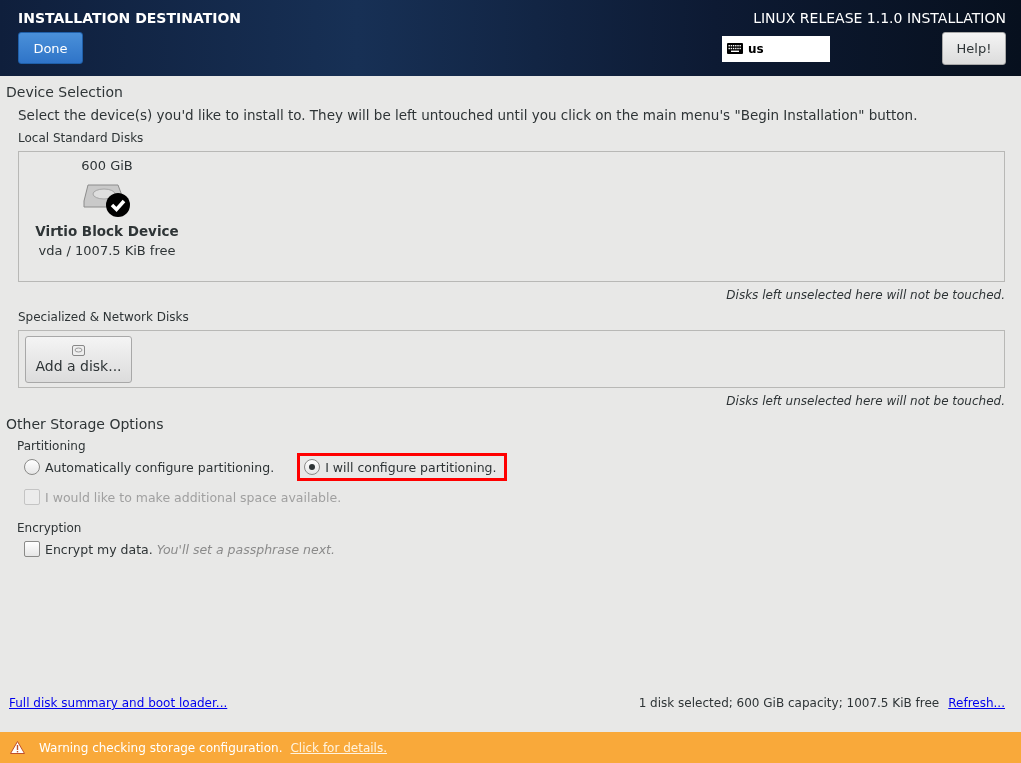 This screenshot has width=1021, height=763. What do you see at coordinates (879, 18) in the screenshot?
I see `product-title: LINUX RELEASE 1.1.0 INSTALLATION` at bounding box center [879, 18].